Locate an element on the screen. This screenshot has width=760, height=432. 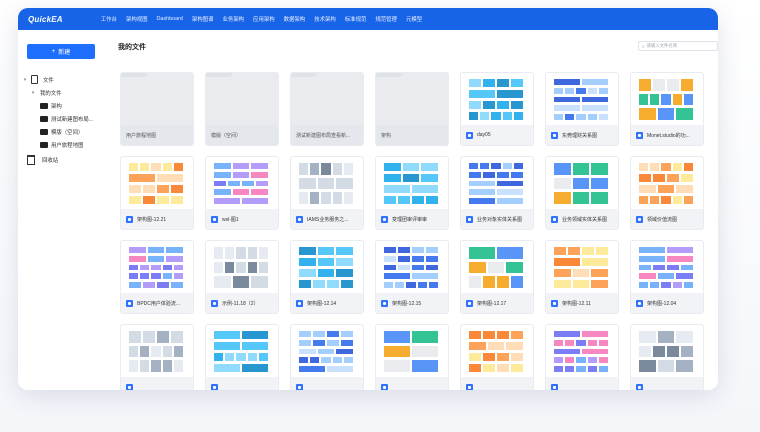
folder-thumbnail is located at coordinates (242, 100).